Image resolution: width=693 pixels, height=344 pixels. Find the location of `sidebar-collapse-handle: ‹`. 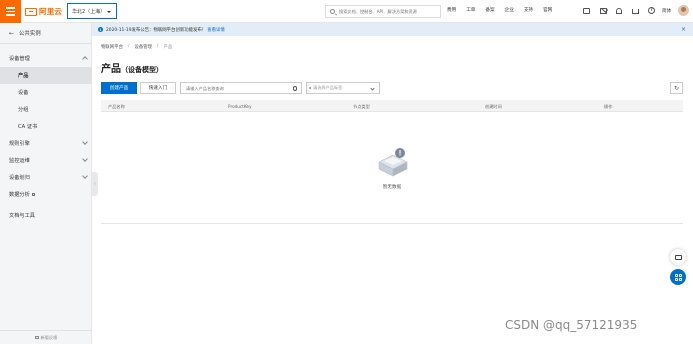

sidebar-collapse-handle: ‹ is located at coordinates (95, 184).